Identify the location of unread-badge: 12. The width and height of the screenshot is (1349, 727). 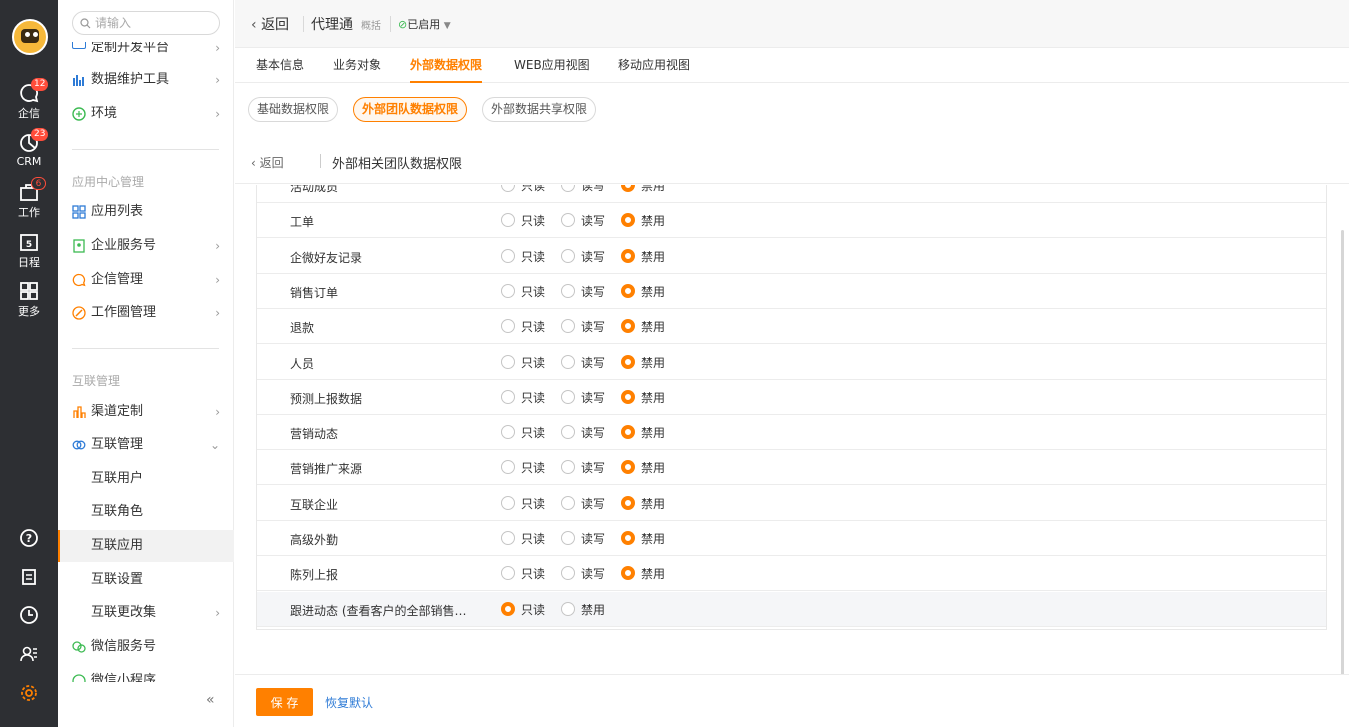
(40, 84).